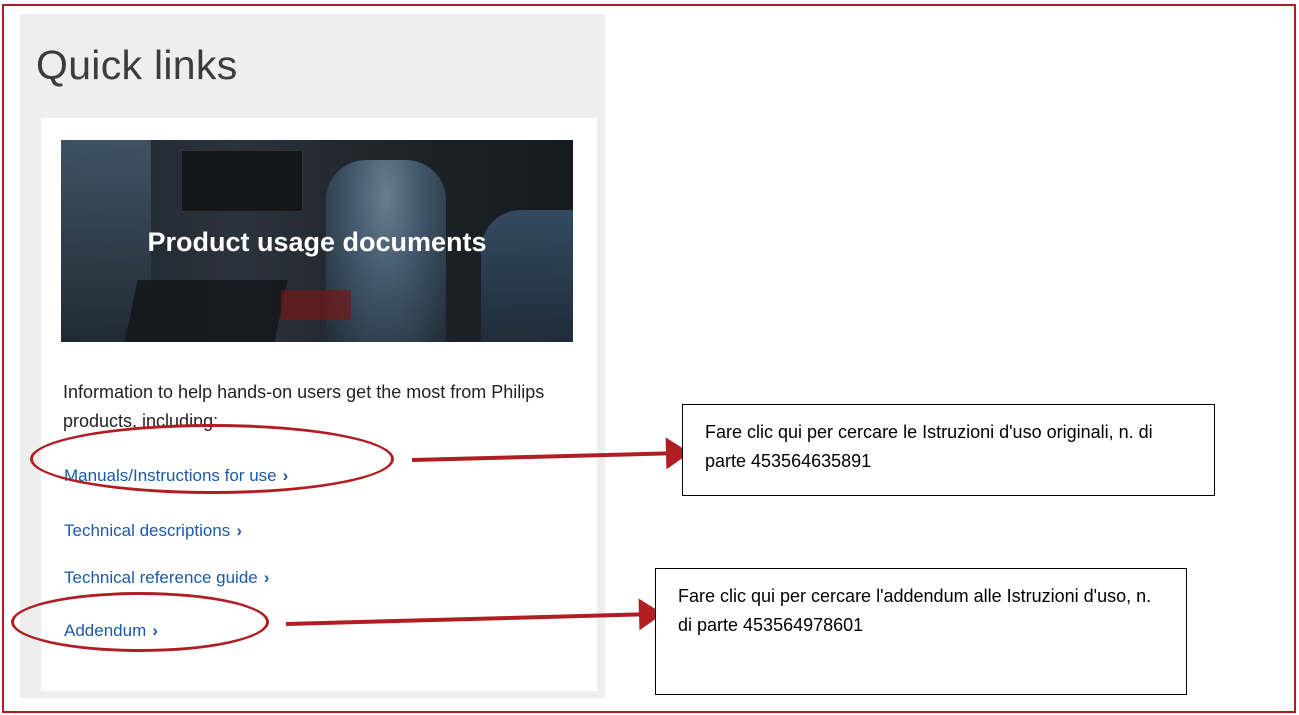  I want to click on link-technical-descriptions: Technical descriptions ›, so click(153, 531).